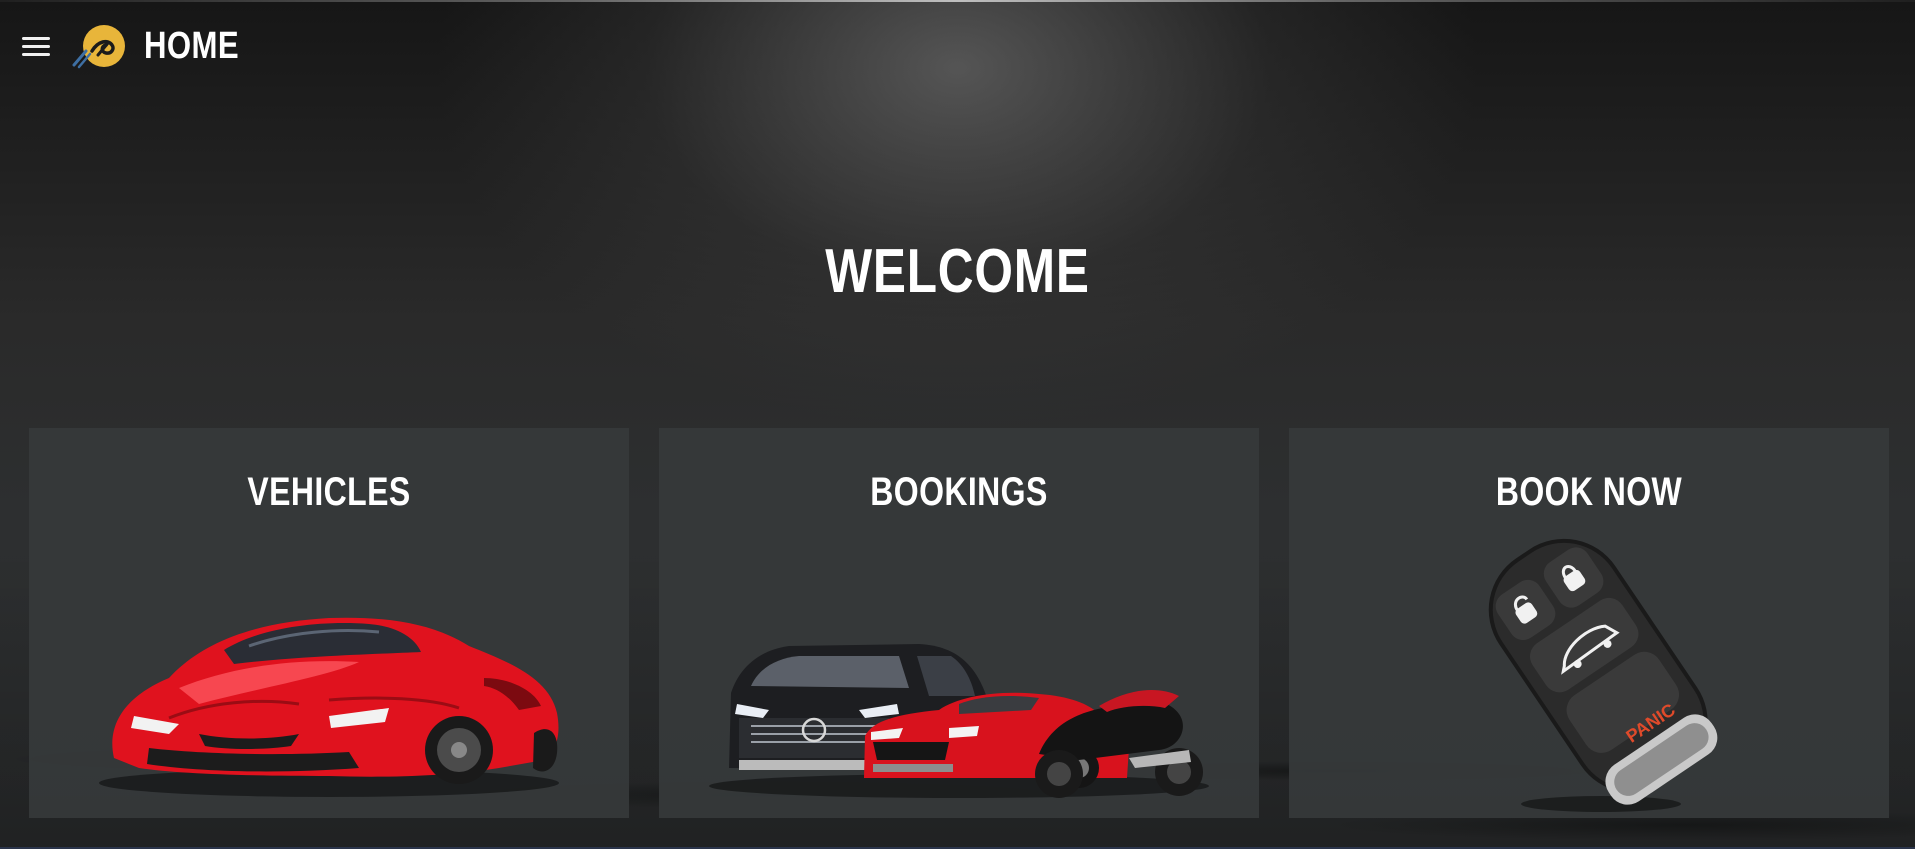 The image size is (1915, 849). Describe the element at coordinates (38, 46) in the screenshot. I see `hamburger-menu-icon` at that location.